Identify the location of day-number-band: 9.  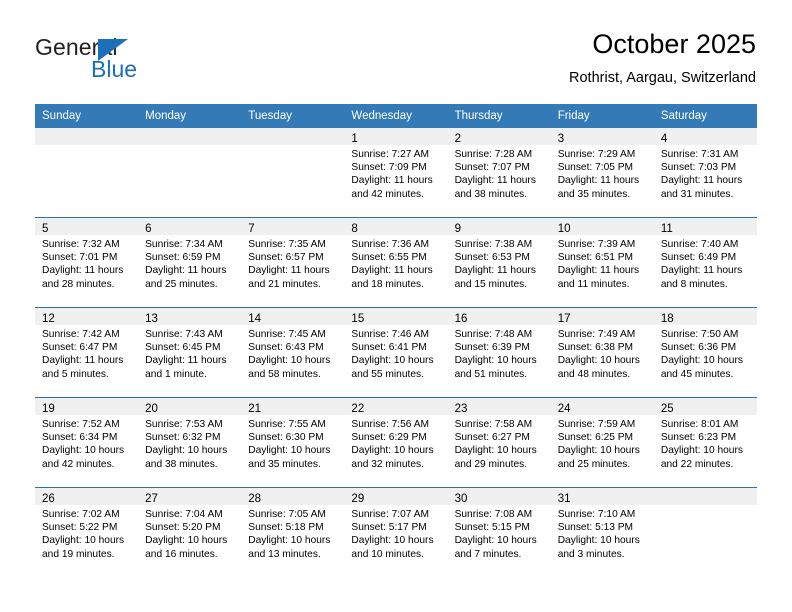
(499, 226).